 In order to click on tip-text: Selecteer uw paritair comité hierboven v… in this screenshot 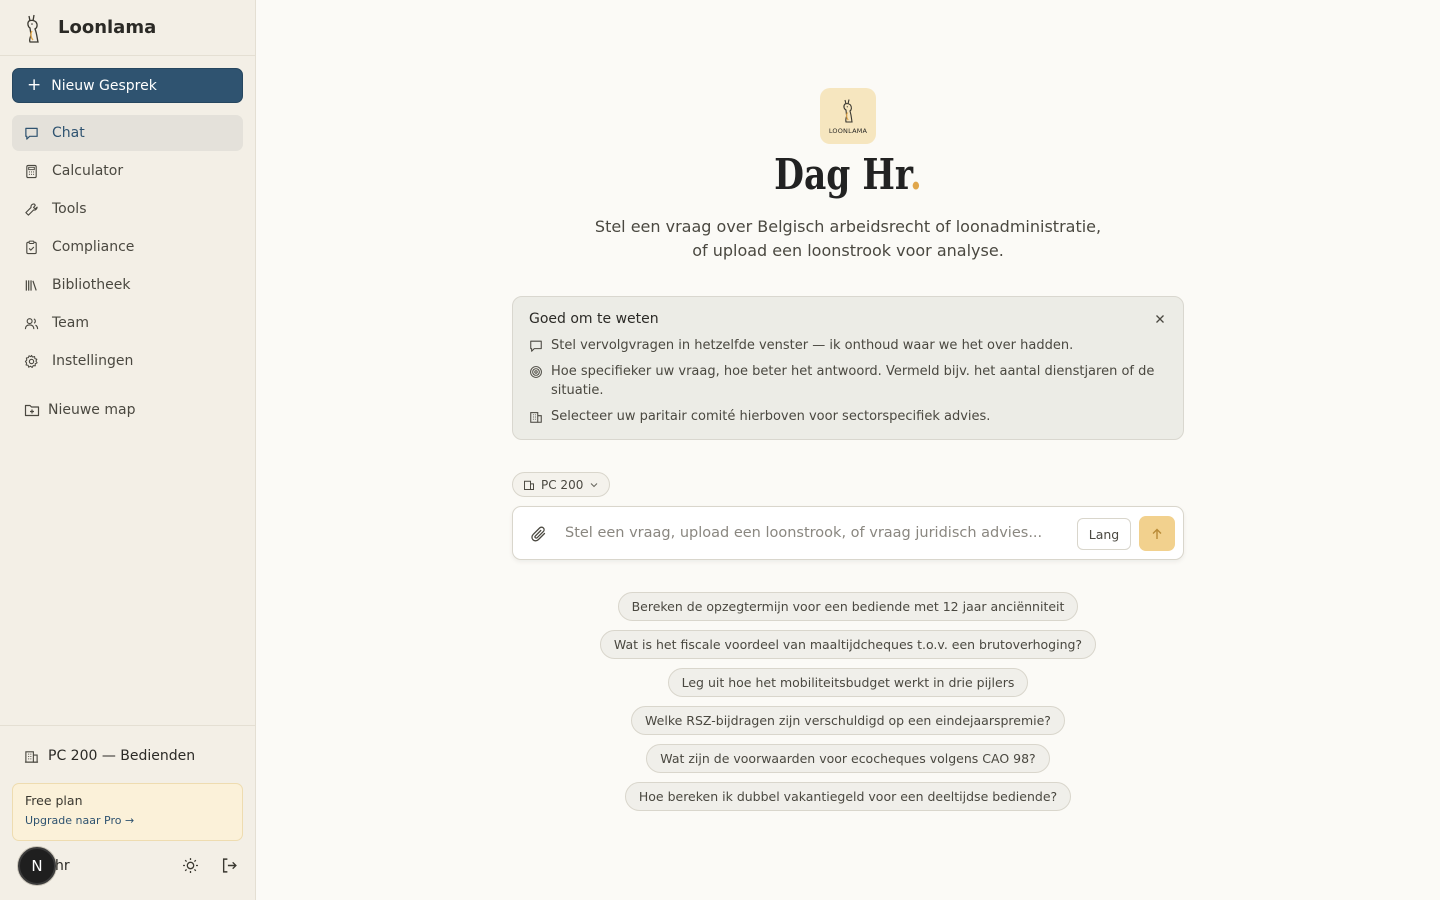, I will do `click(771, 416)`.